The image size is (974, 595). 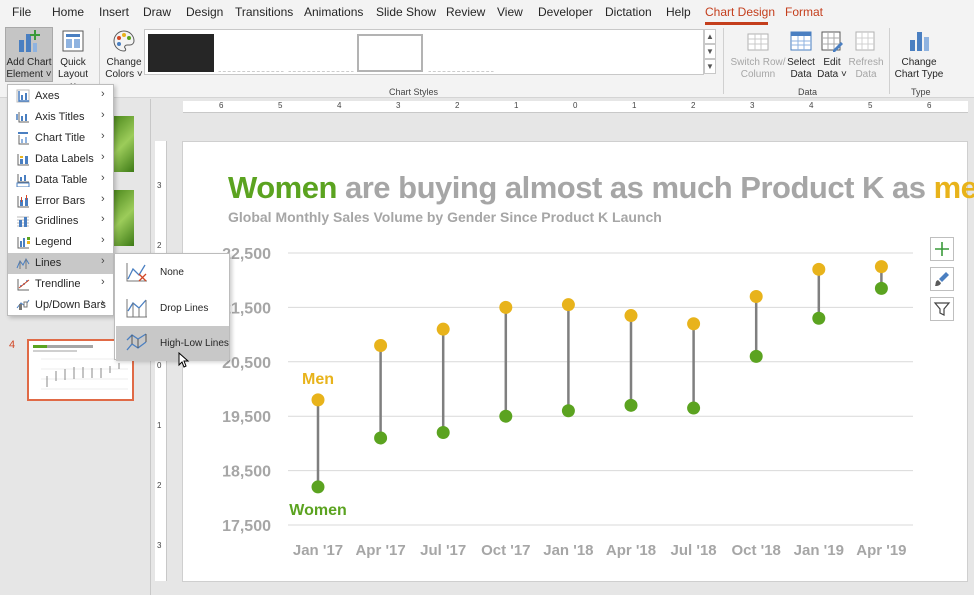 What do you see at coordinates (942, 309) in the screenshot?
I see `chart-filters-side-button` at bounding box center [942, 309].